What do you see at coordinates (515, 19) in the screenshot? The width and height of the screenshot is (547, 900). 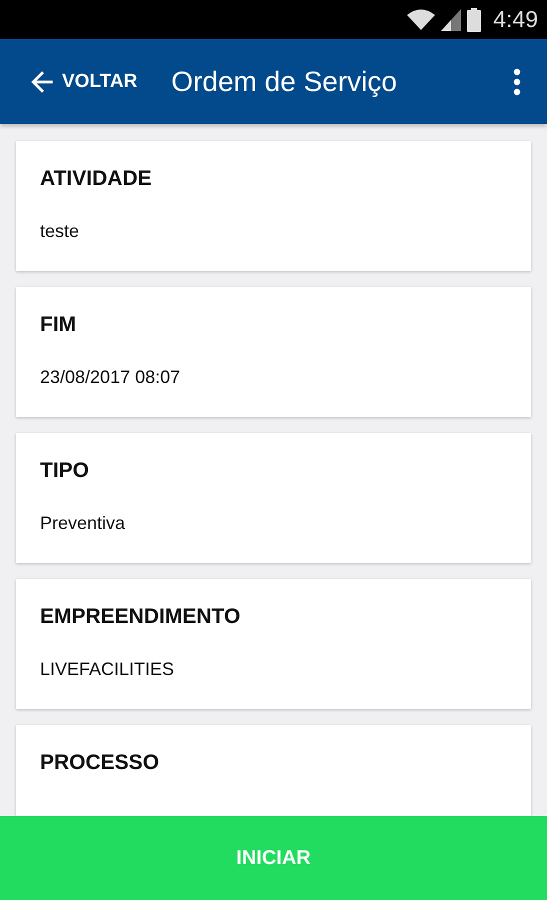 I see `clock: 4:49` at bounding box center [515, 19].